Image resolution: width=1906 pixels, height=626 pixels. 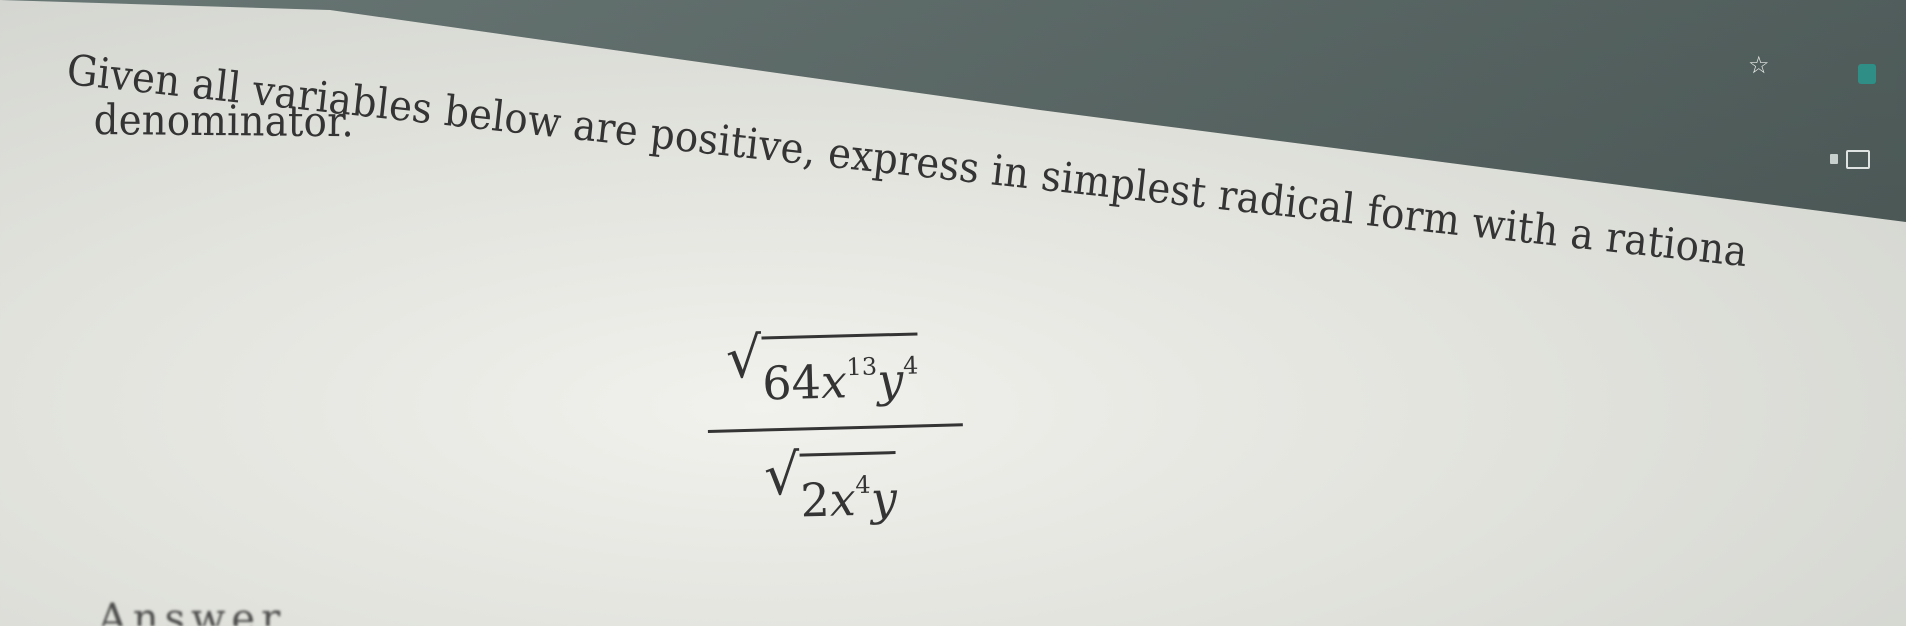 What do you see at coordinates (1761, 65) in the screenshot?
I see `star-icon: ☆` at bounding box center [1761, 65].